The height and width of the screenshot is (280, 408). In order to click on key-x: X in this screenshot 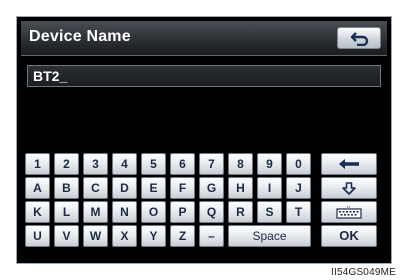, I will do `click(124, 236)`.